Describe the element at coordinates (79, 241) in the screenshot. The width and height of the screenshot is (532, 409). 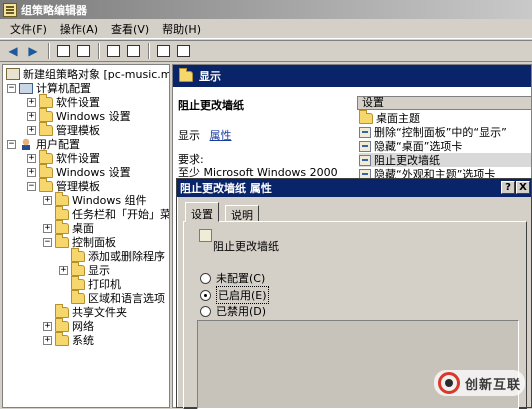
I see `tree-item-control-panel: − 控制面板` at that location.